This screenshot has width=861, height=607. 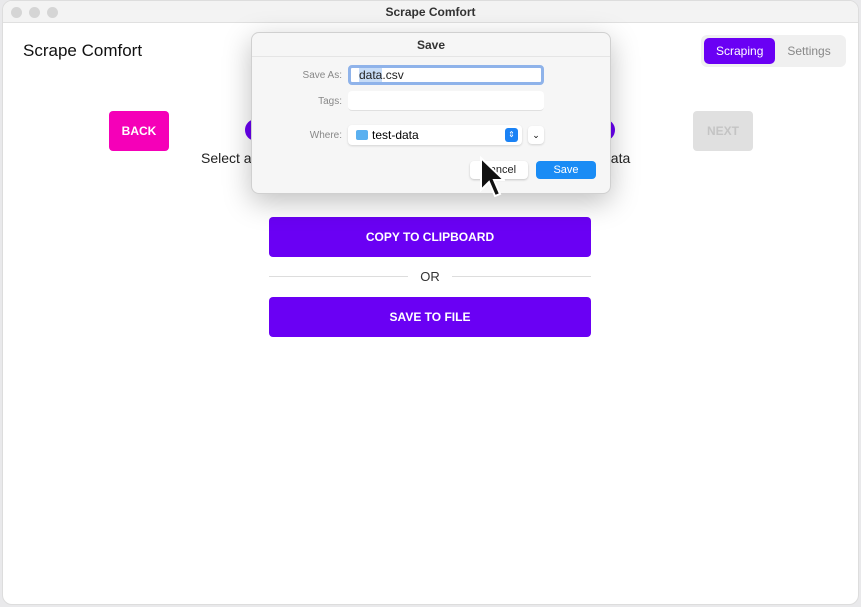 I want to click on or-divider: OR, so click(x=430, y=276).